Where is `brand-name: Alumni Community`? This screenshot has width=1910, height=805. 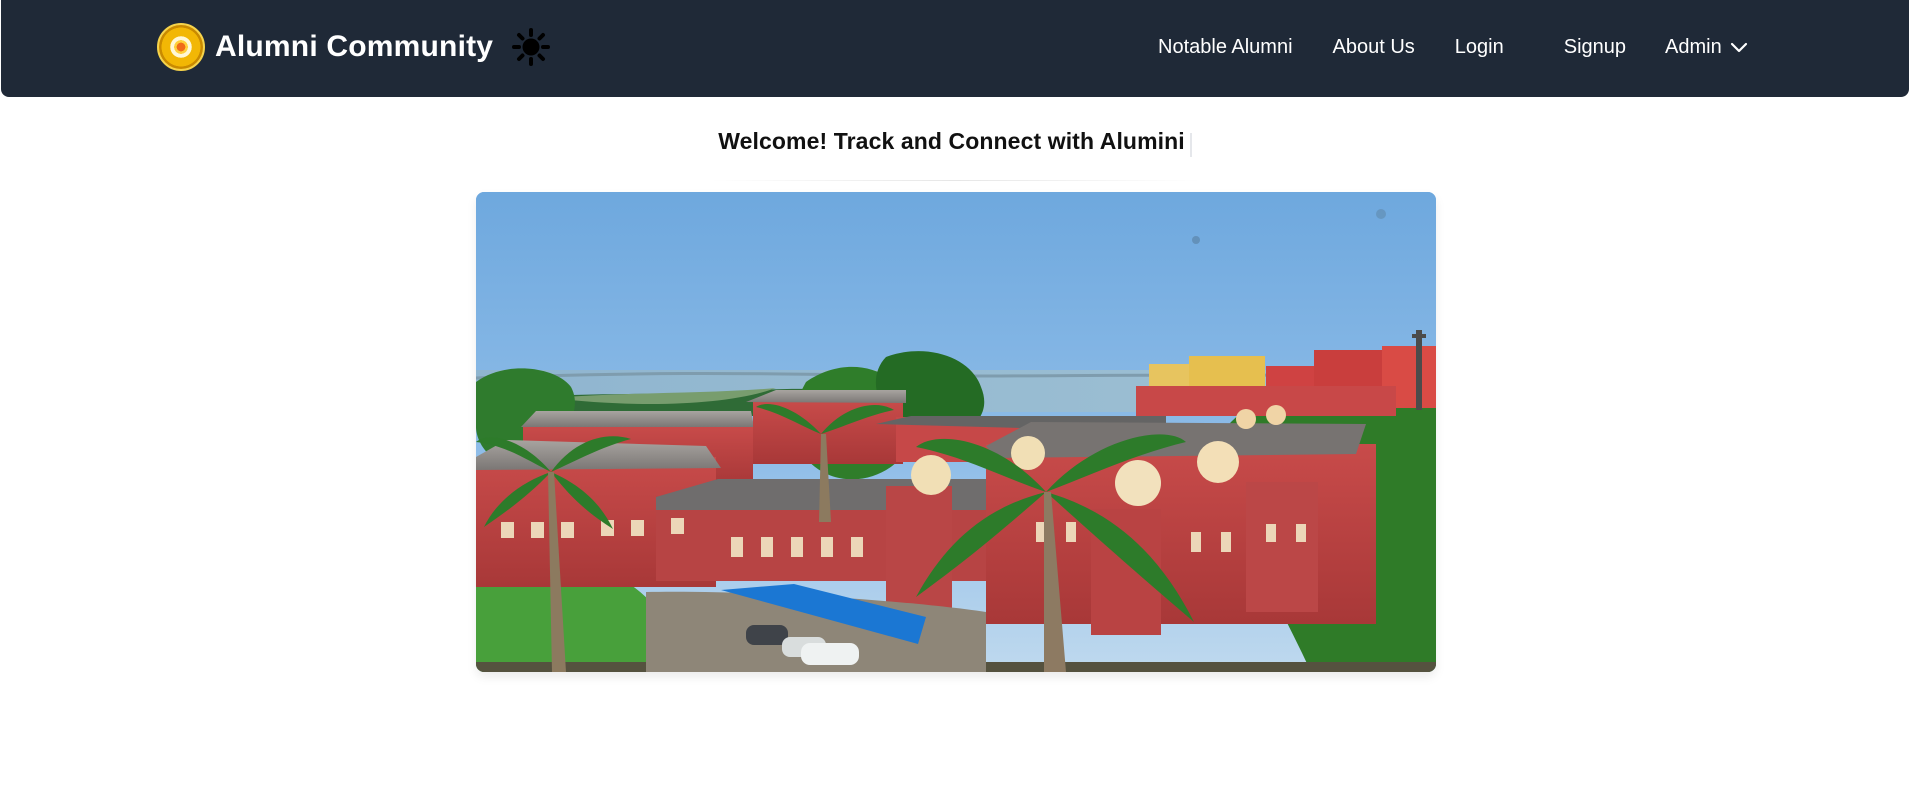
brand-name: Alumni Community is located at coordinates (354, 46).